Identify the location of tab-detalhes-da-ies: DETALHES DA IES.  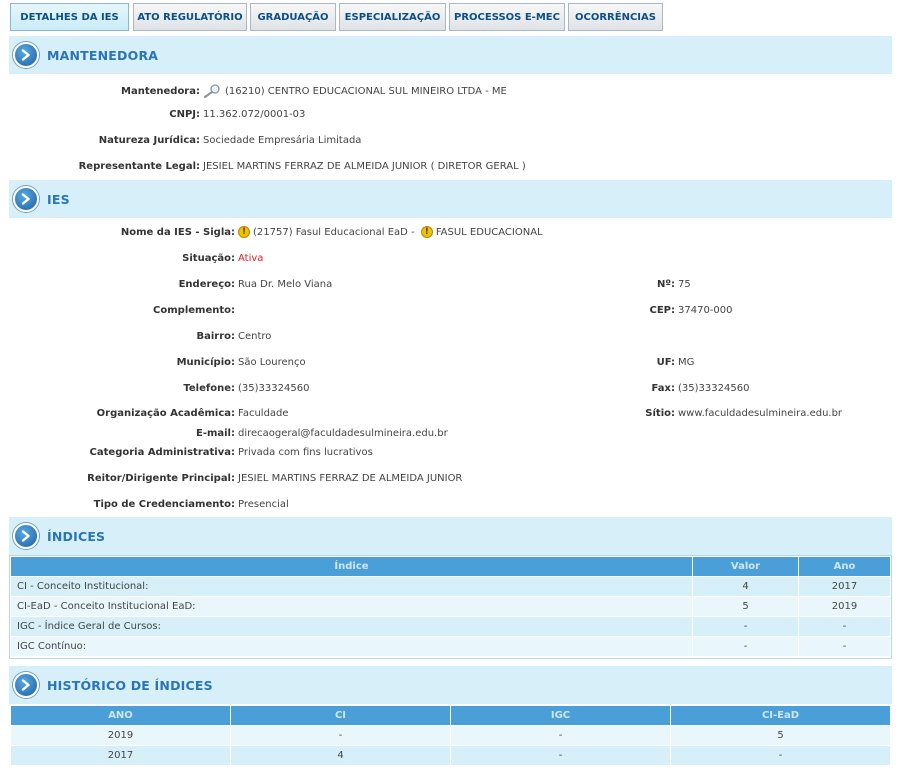
(69, 17).